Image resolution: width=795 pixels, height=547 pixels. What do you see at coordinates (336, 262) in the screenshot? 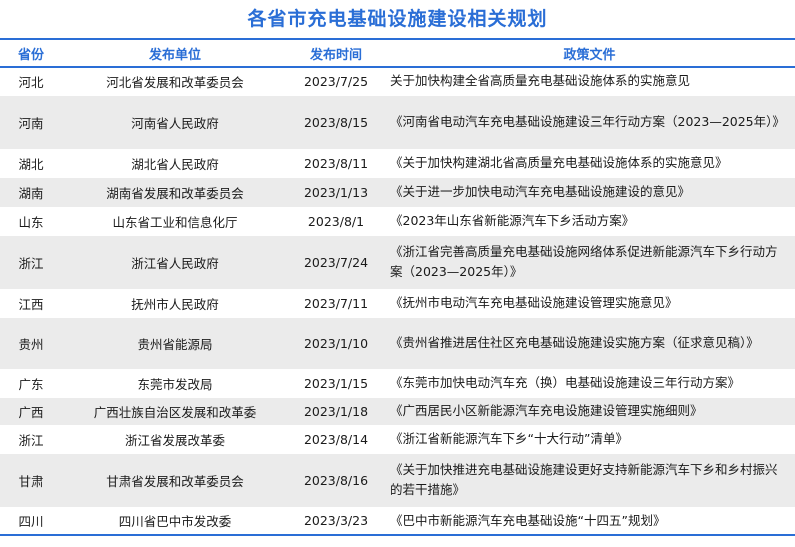
I see `cell-date: 2023/7/24` at bounding box center [336, 262].